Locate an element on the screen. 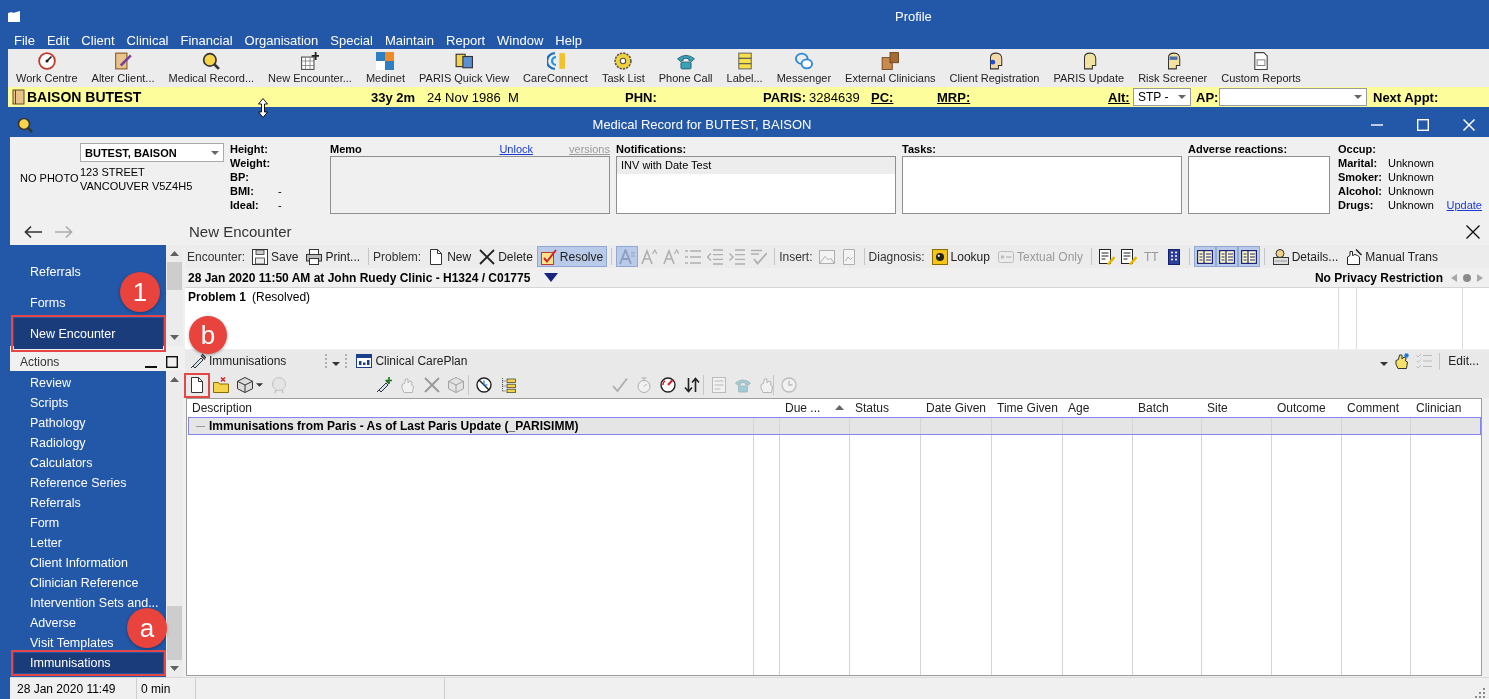  mrp-link: MRP: is located at coordinates (954, 97).